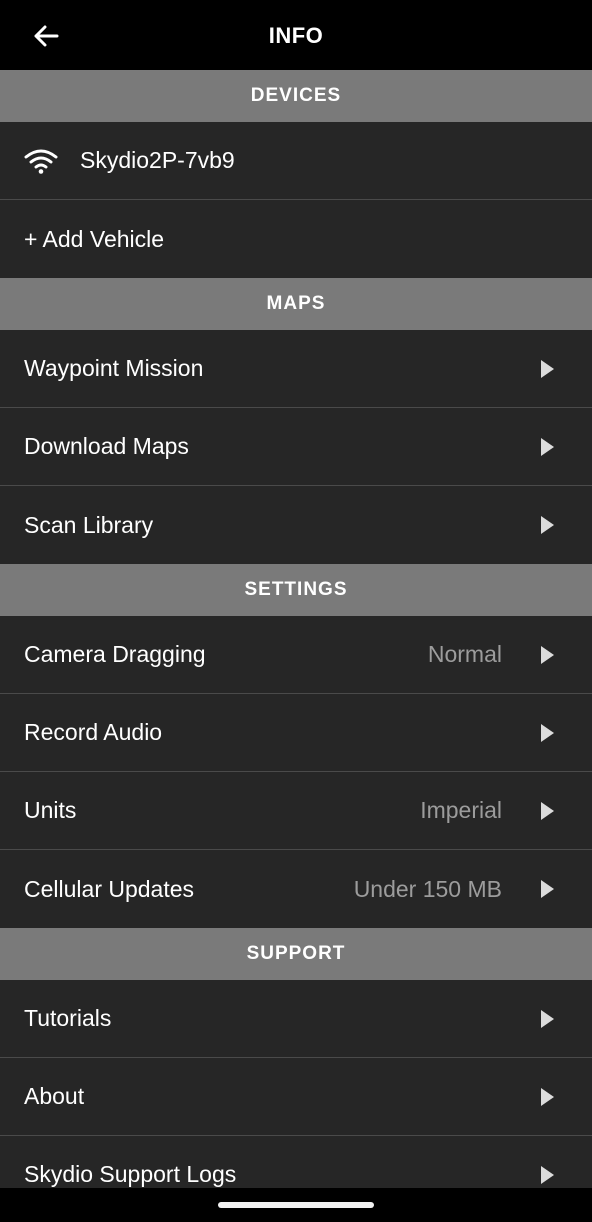  What do you see at coordinates (296, 239) in the screenshot?
I see `add-vehicle-button: + Add Vehicle` at bounding box center [296, 239].